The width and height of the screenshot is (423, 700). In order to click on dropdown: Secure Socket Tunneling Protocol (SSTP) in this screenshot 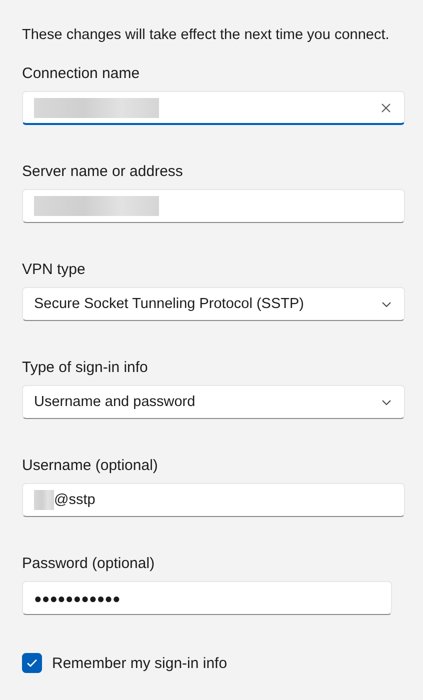, I will do `click(213, 304)`.